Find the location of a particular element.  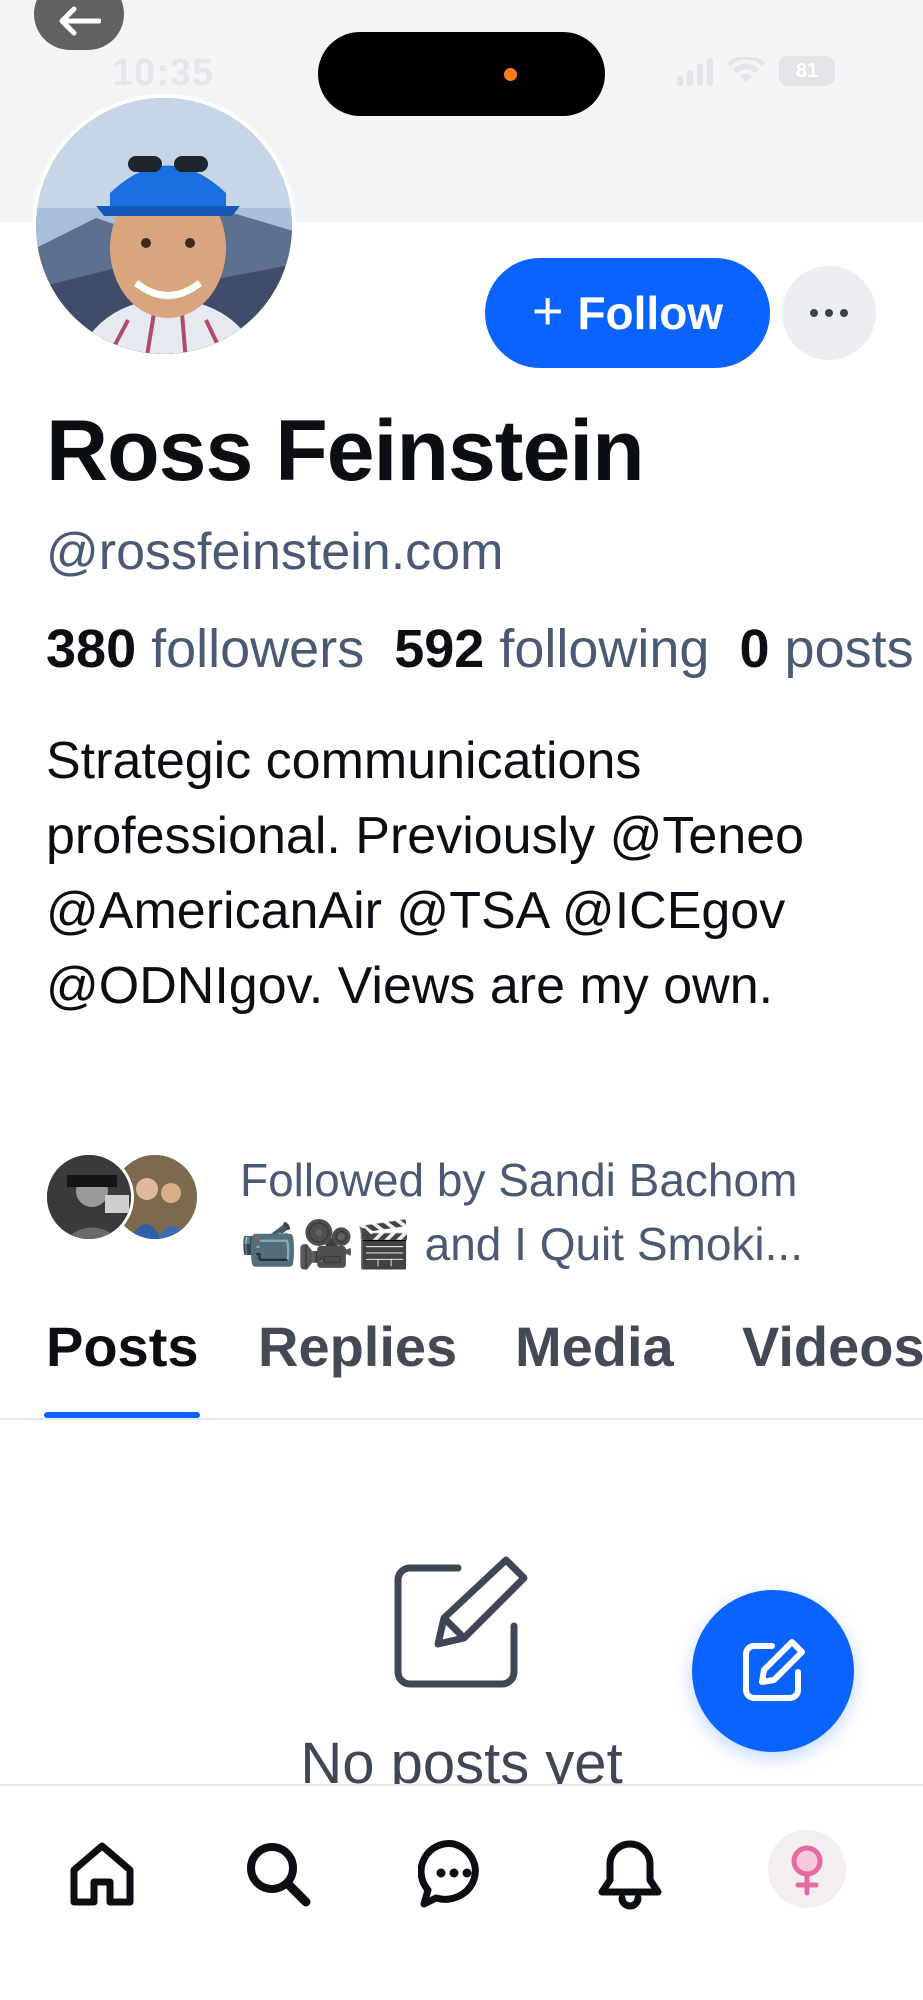

wifi-icon is located at coordinates (746, 70).